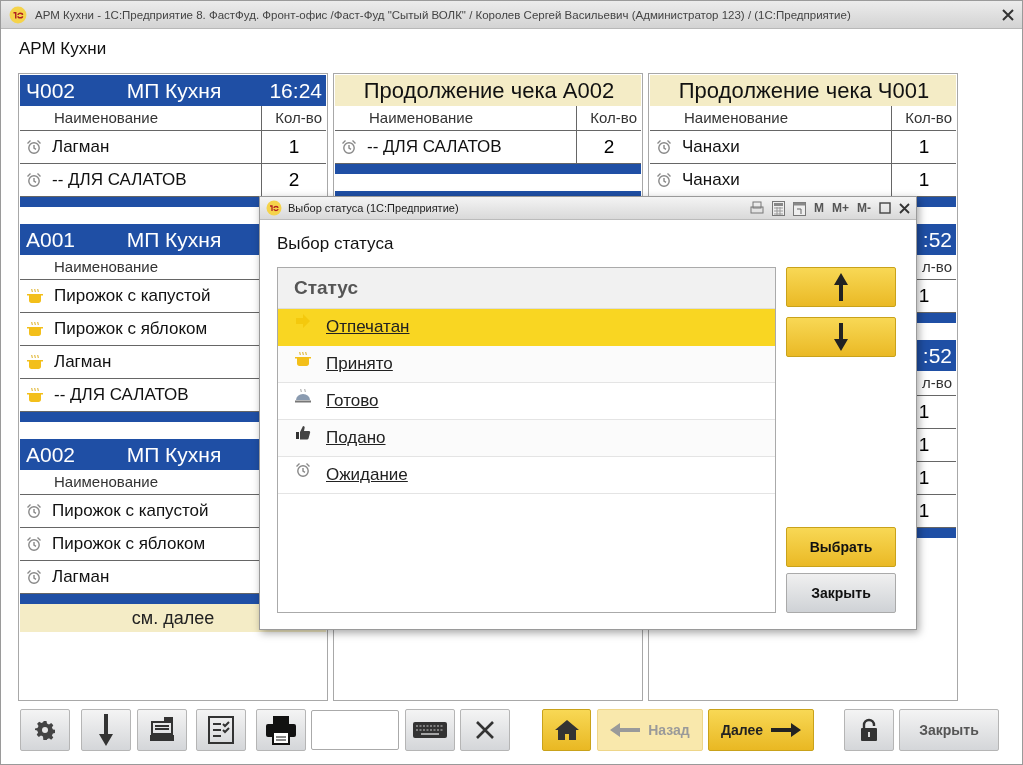 The width and height of the screenshot is (1023, 765). I want to click on print-button, so click(281, 730).